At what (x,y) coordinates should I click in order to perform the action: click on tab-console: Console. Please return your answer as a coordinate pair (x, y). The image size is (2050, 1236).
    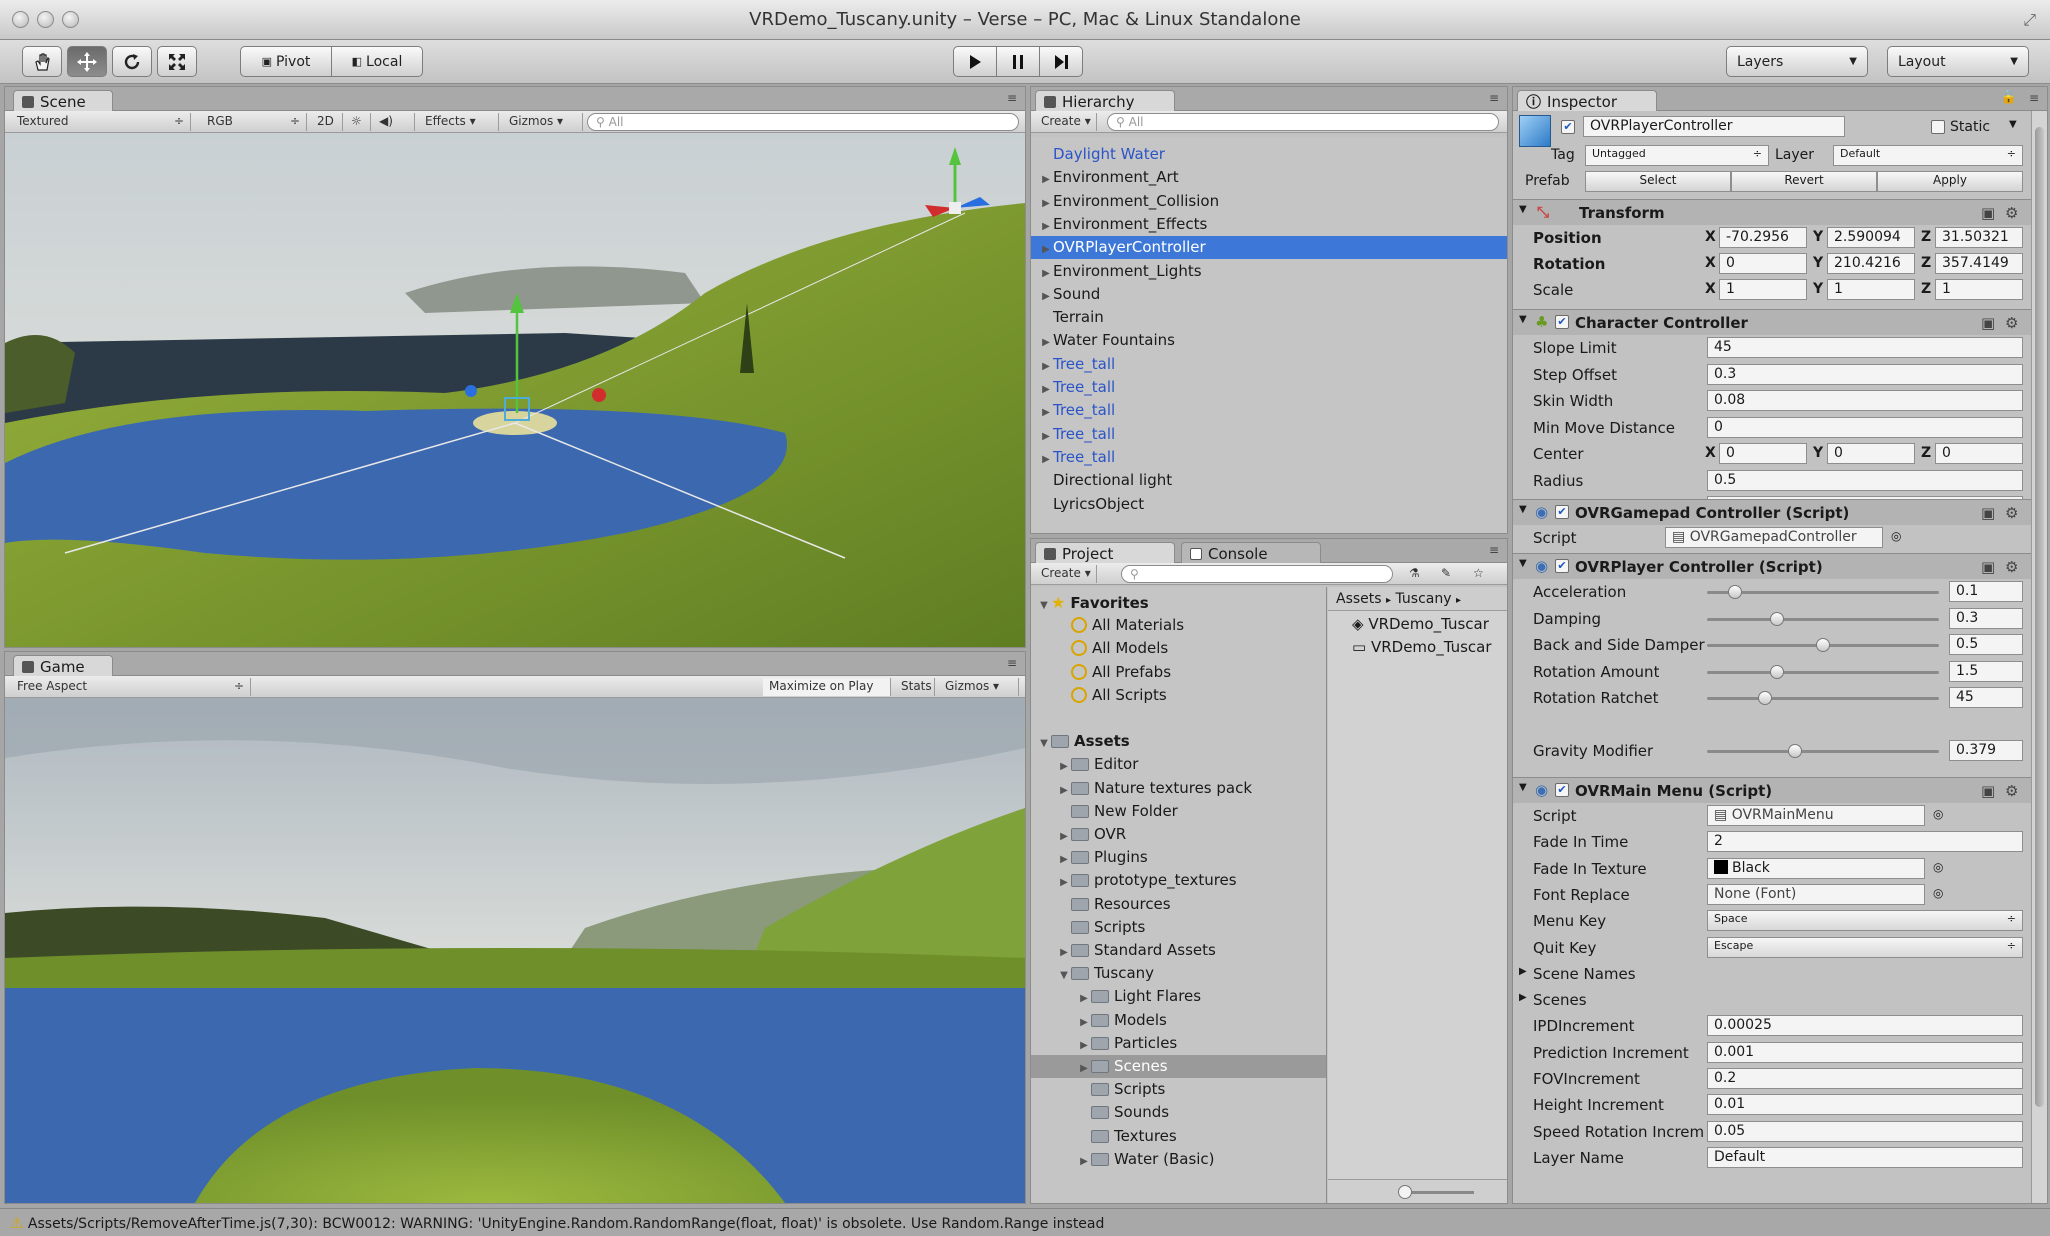
    Looking at the image, I should click on (1251, 552).